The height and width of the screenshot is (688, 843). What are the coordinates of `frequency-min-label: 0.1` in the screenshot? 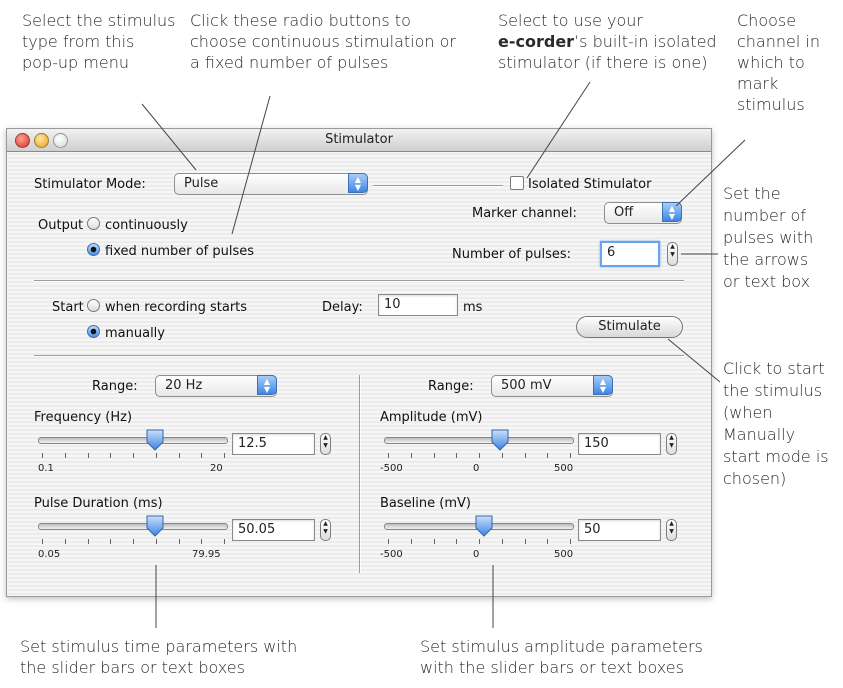 It's located at (46, 468).